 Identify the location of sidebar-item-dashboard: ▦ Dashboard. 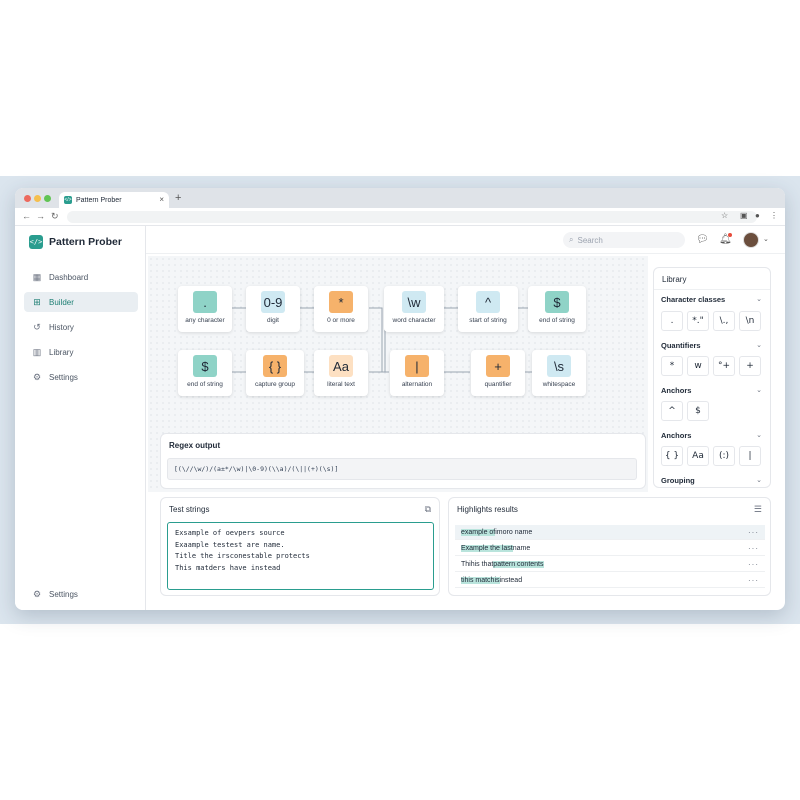
(81, 277).